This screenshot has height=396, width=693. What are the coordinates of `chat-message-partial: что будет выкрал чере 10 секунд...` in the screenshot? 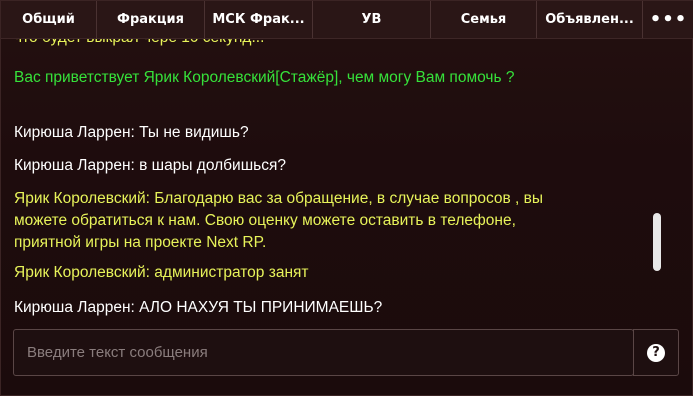 It's located at (294, 44).